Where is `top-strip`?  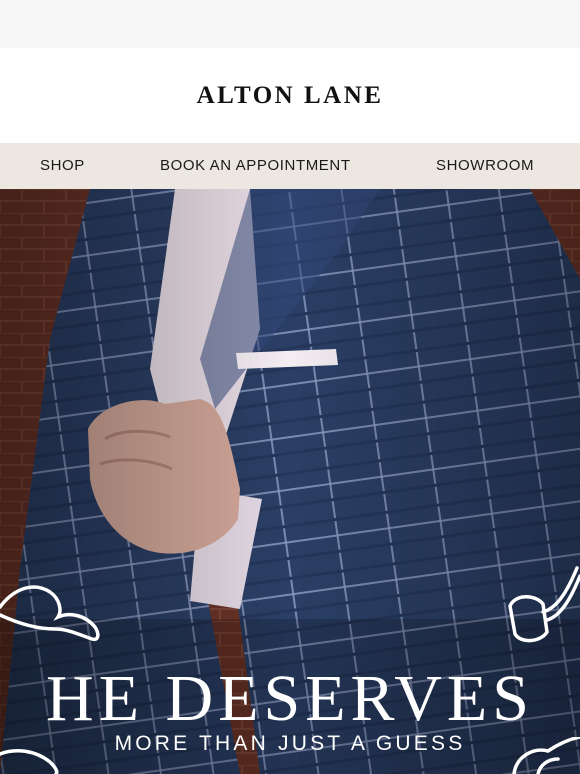 top-strip is located at coordinates (290, 24).